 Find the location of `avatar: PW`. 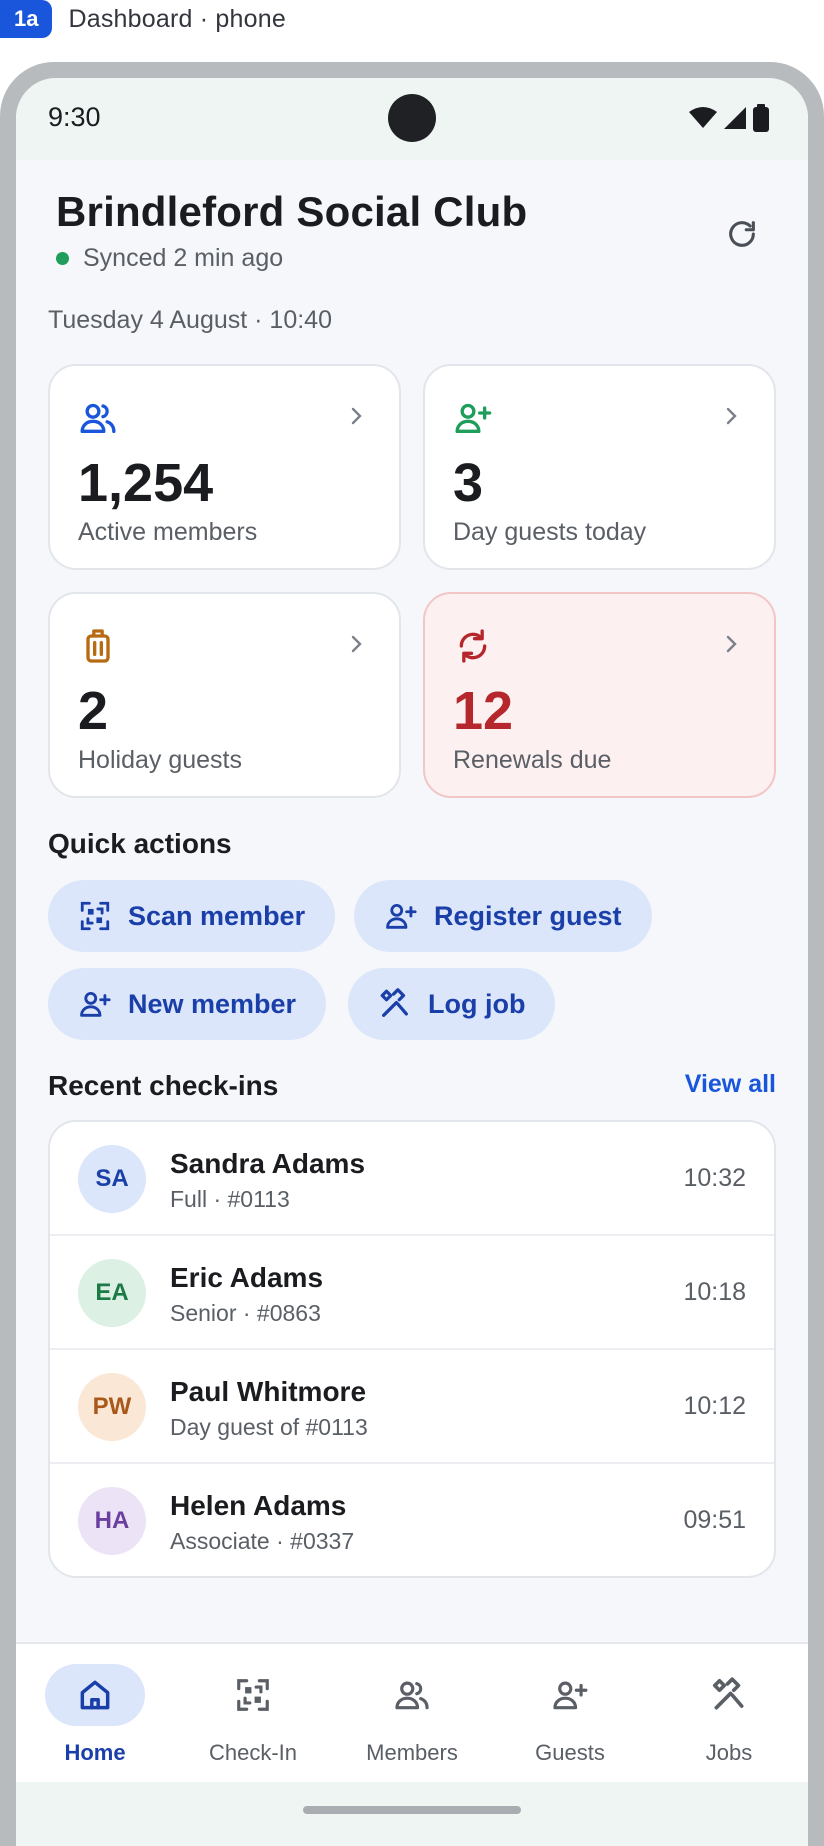

avatar: PW is located at coordinates (112, 1407).